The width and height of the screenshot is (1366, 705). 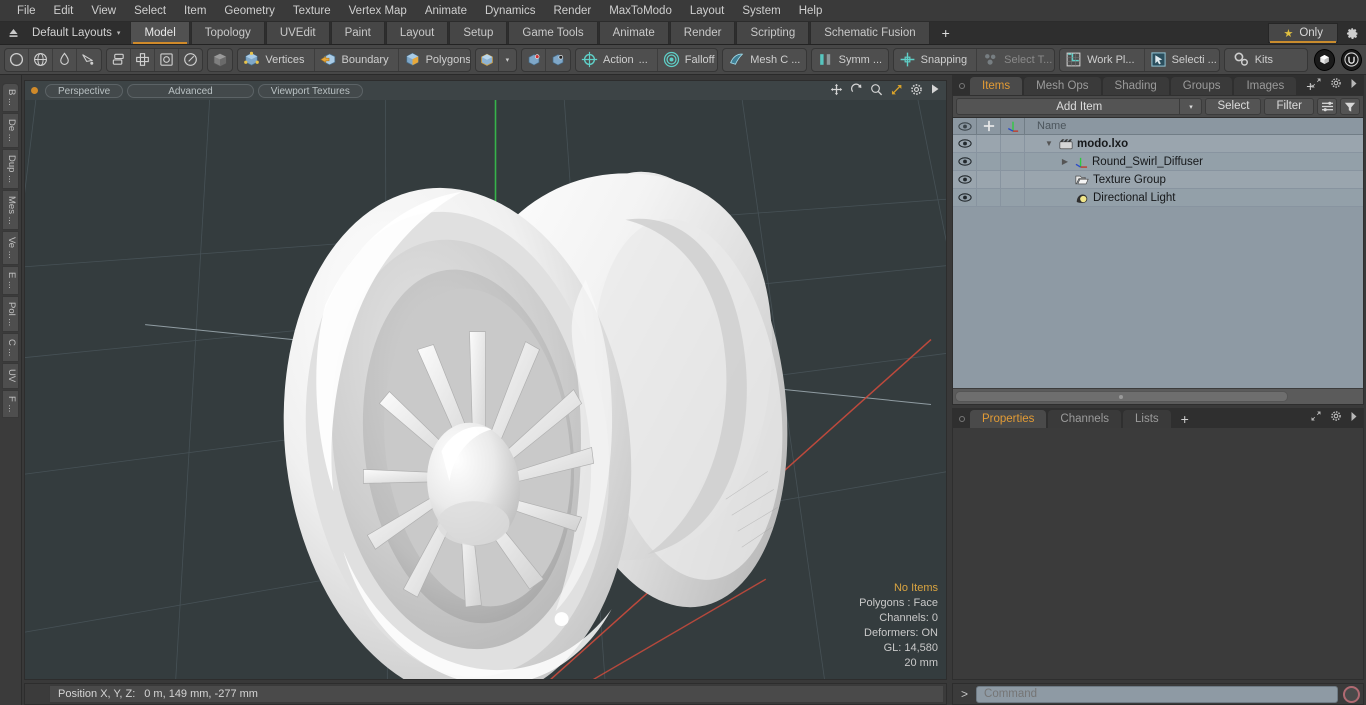 What do you see at coordinates (1201, 86) in the screenshot?
I see `tab-groups: Groups` at bounding box center [1201, 86].